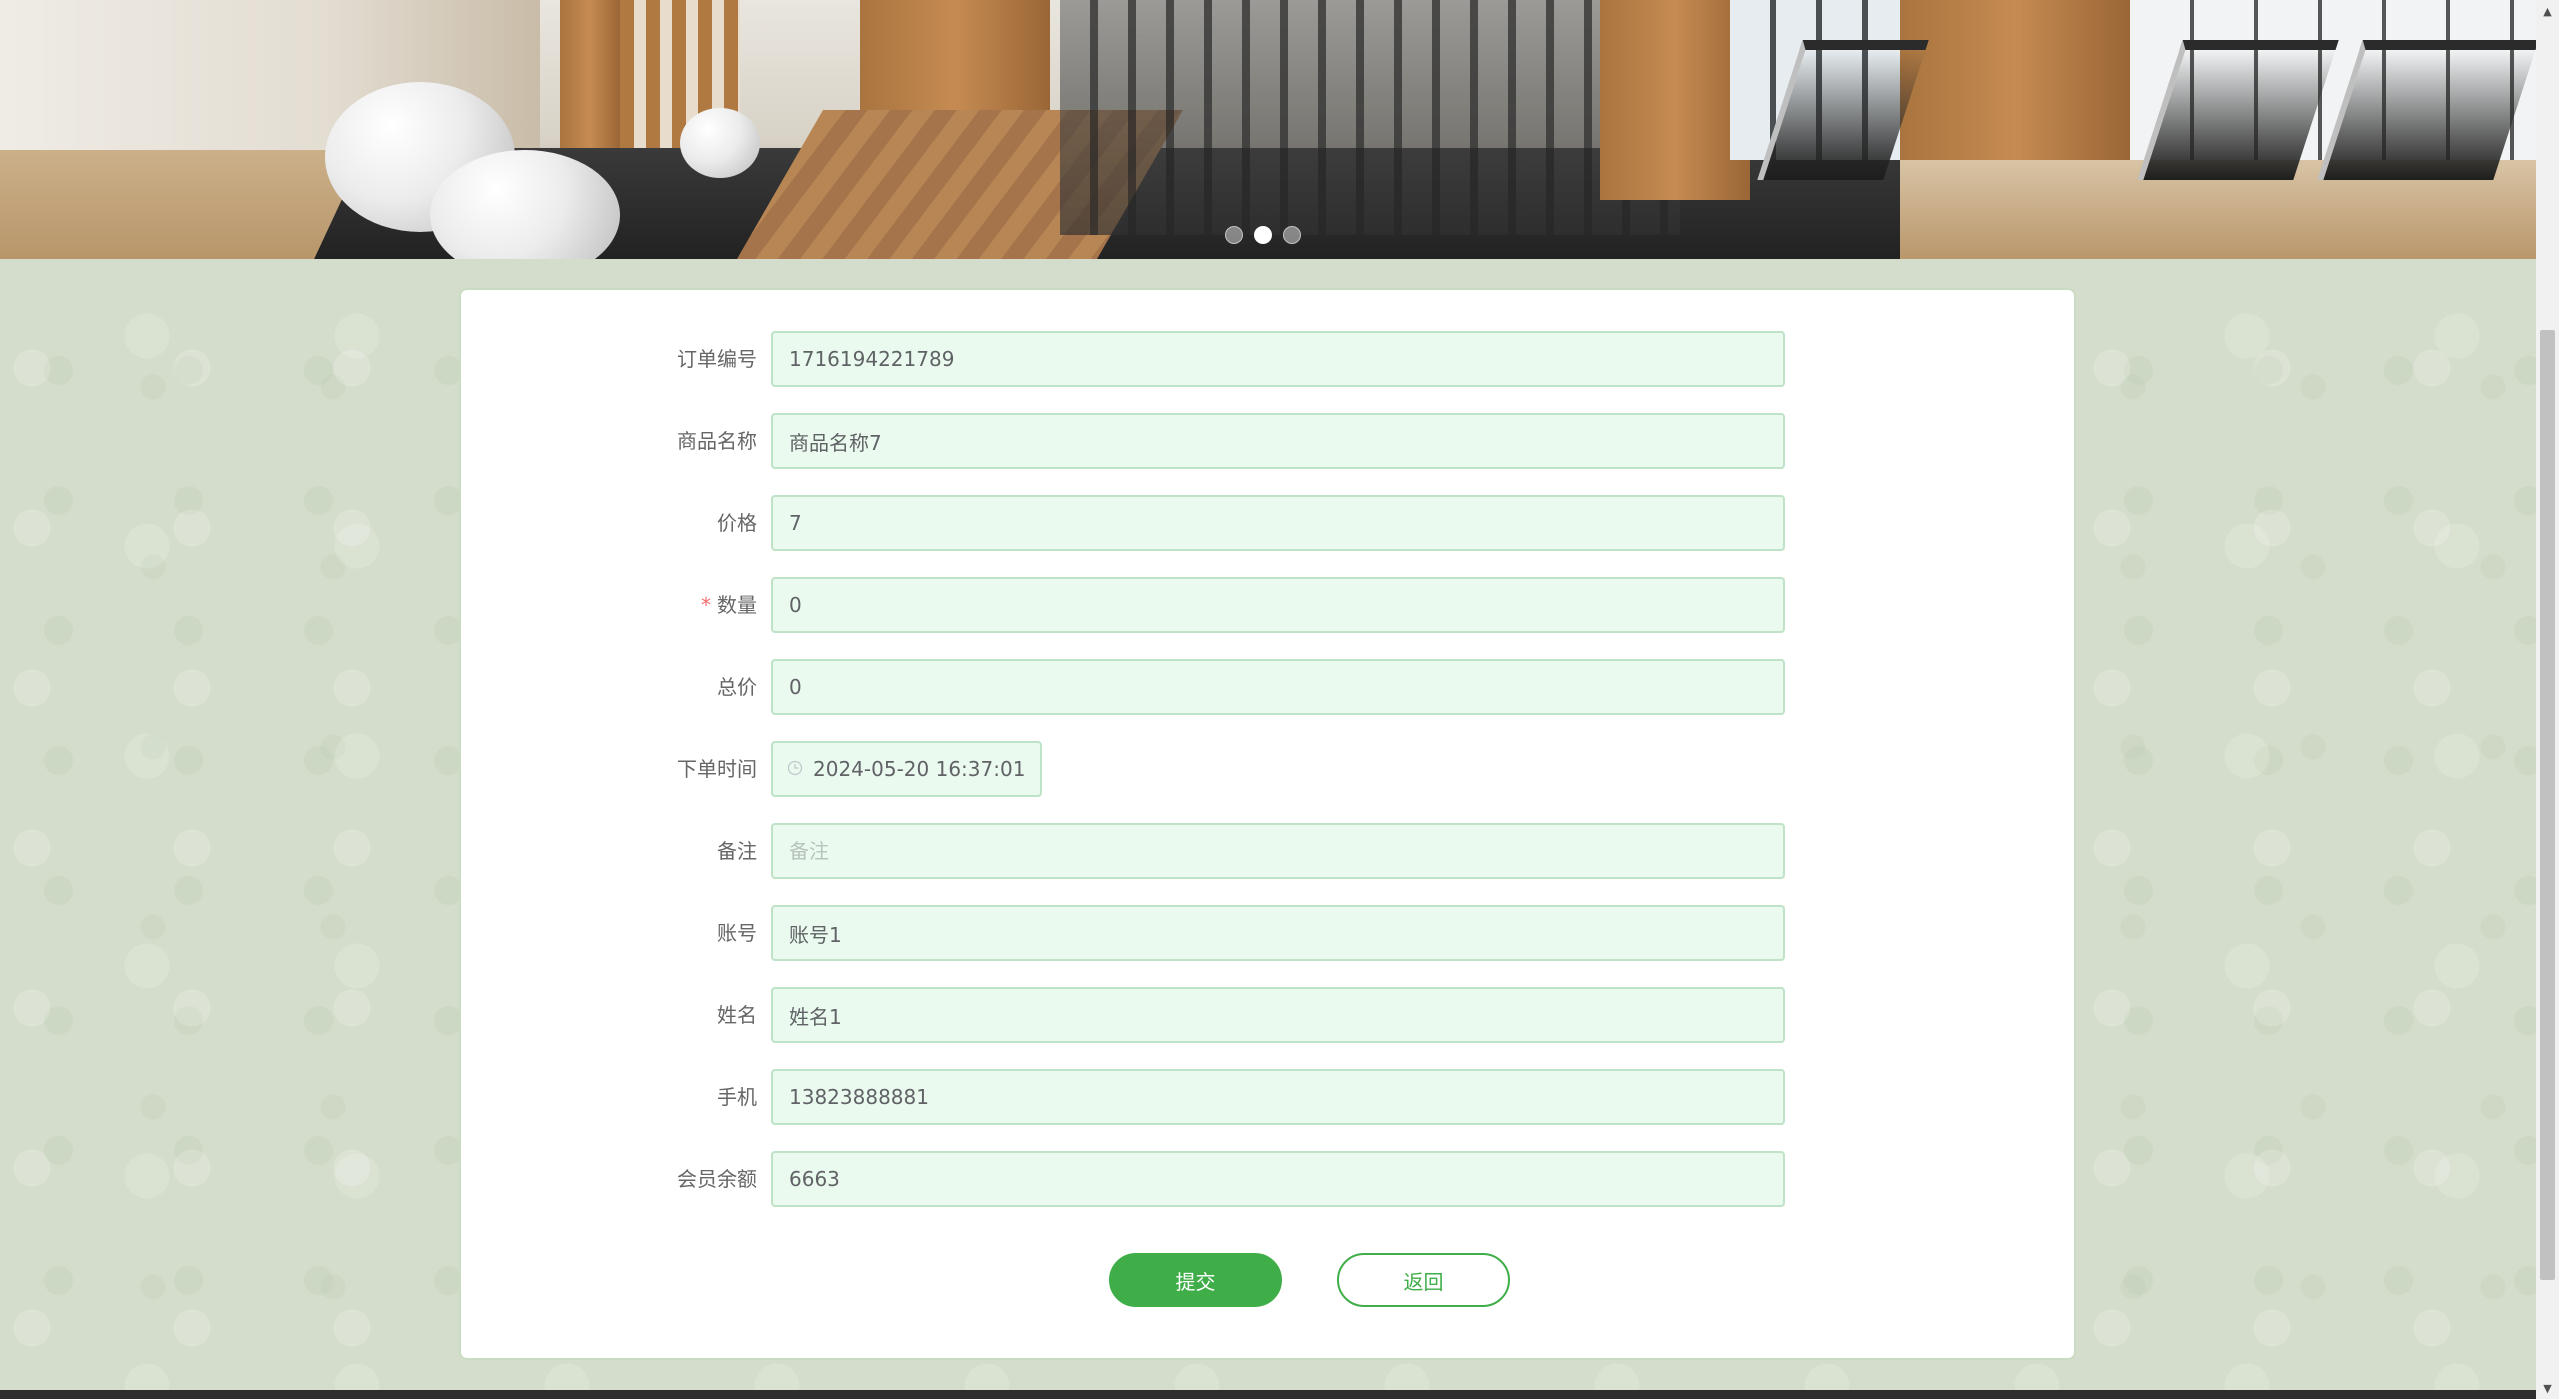 The height and width of the screenshot is (1399, 2559). I want to click on order-no-input, so click(1278, 359).